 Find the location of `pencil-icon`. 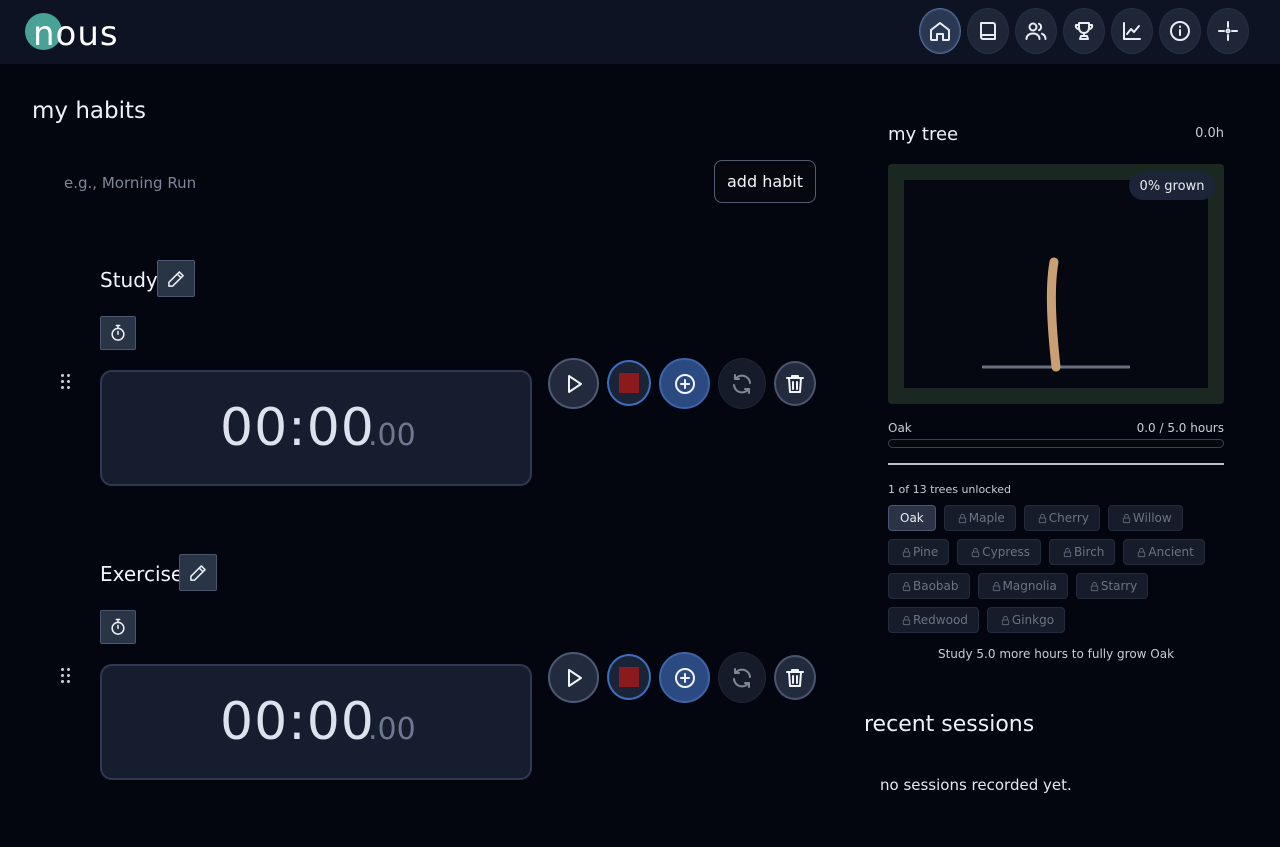

pencil-icon is located at coordinates (198, 572).